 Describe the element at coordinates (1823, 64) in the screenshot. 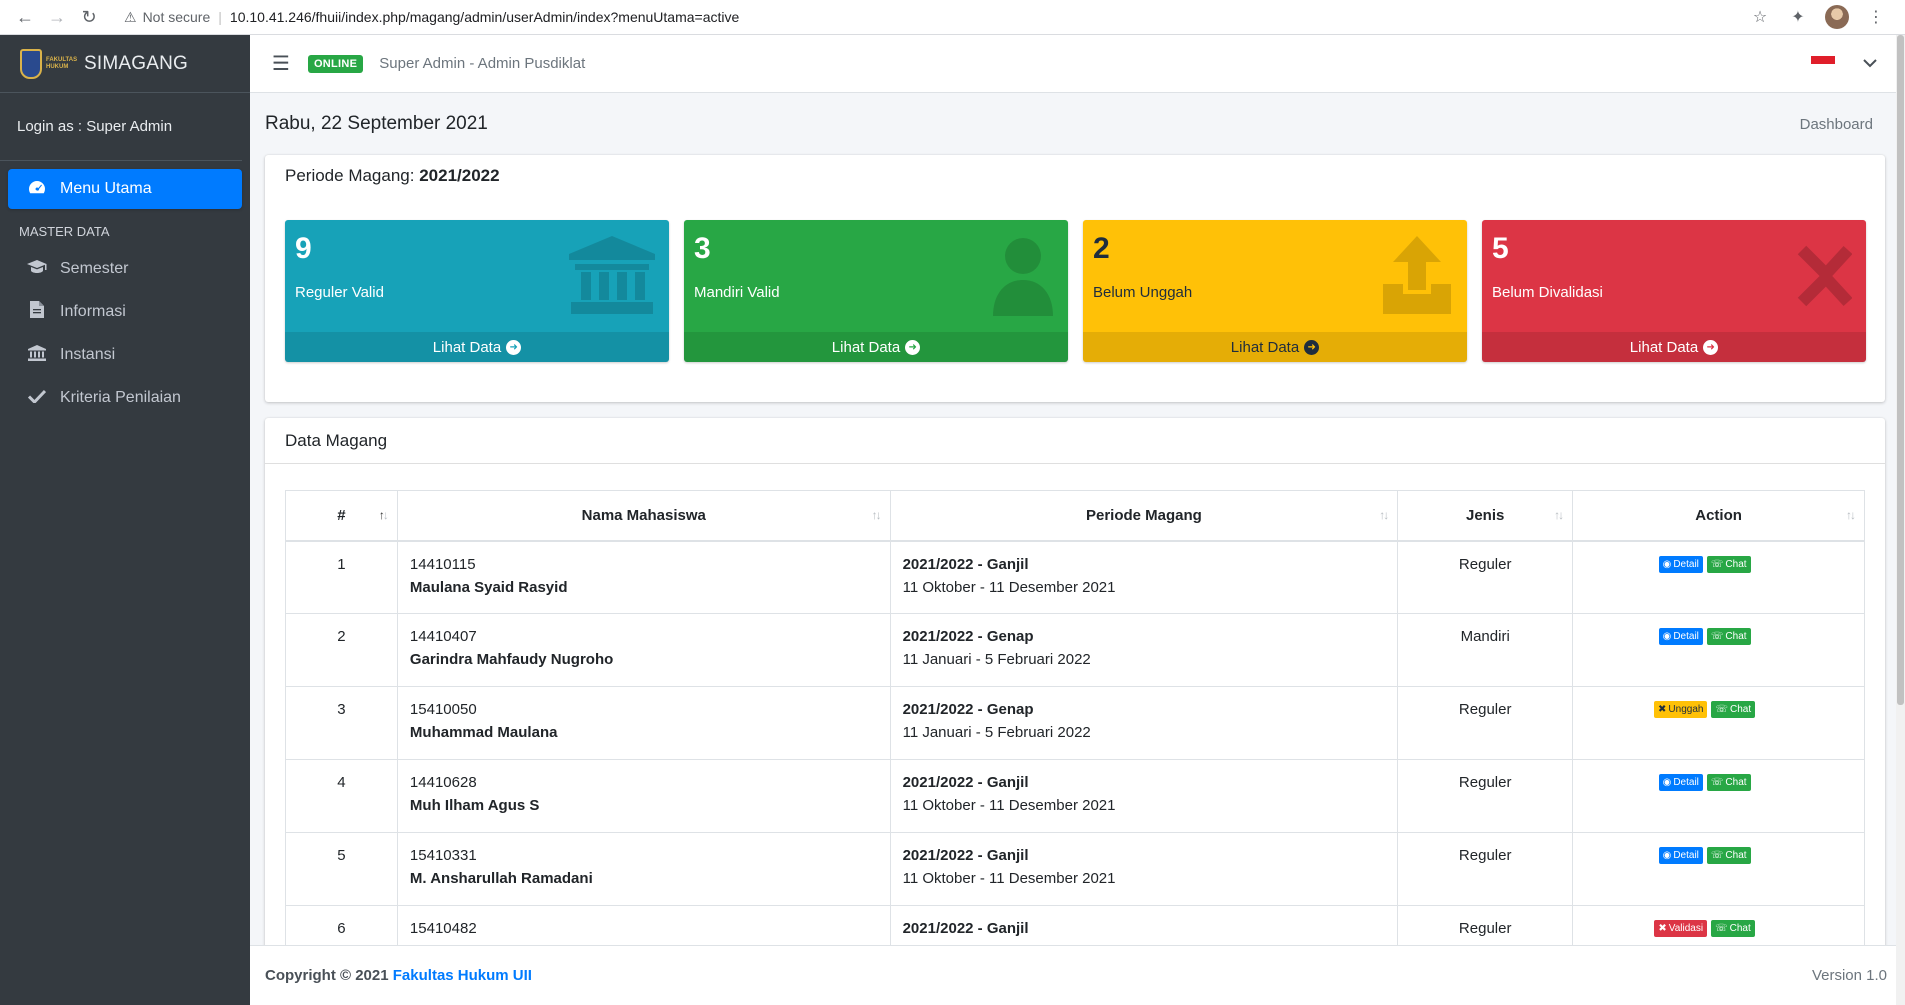

I see `language-flag-icon` at that location.